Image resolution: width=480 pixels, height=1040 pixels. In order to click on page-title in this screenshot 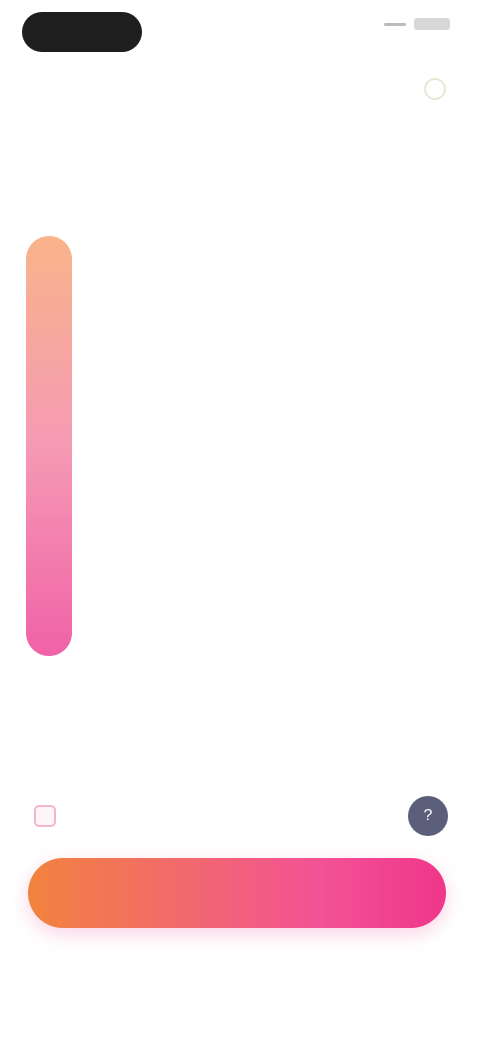, I will do `click(240, 139)`.